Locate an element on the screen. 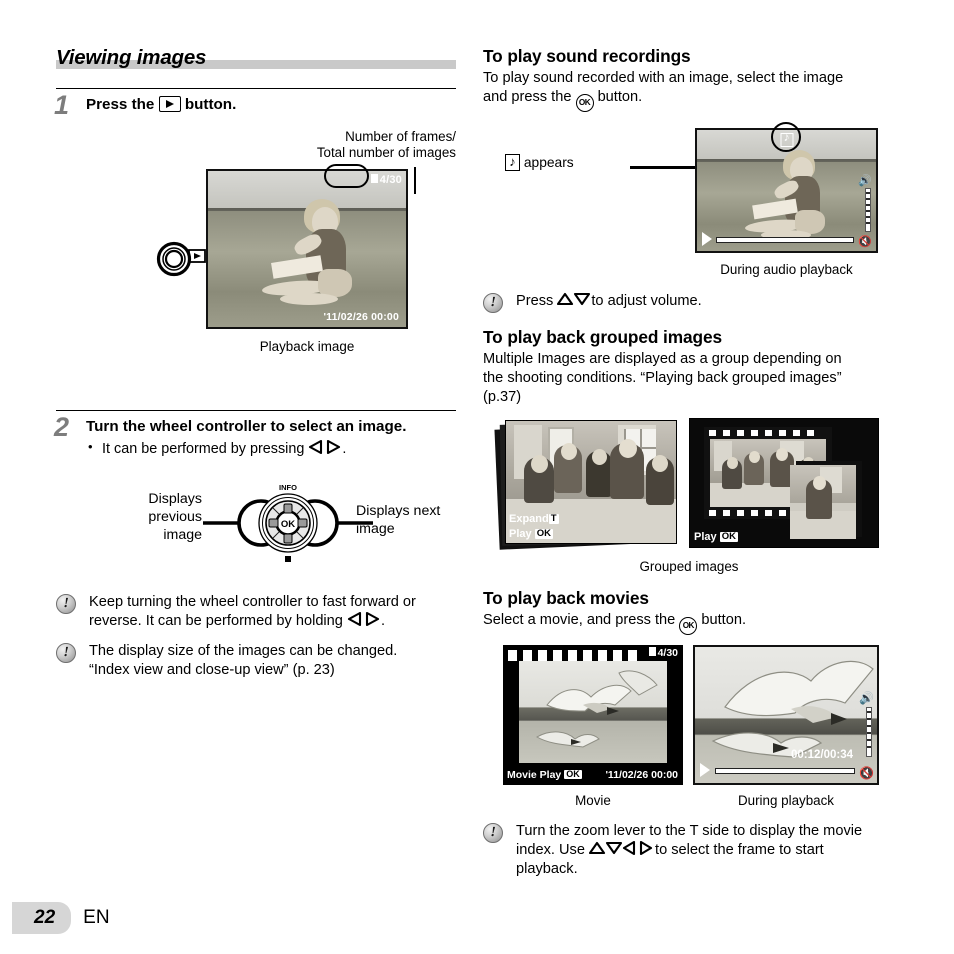 The height and width of the screenshot is (954, 954). movie-caption: Movie is located at coordinates (593, 800).